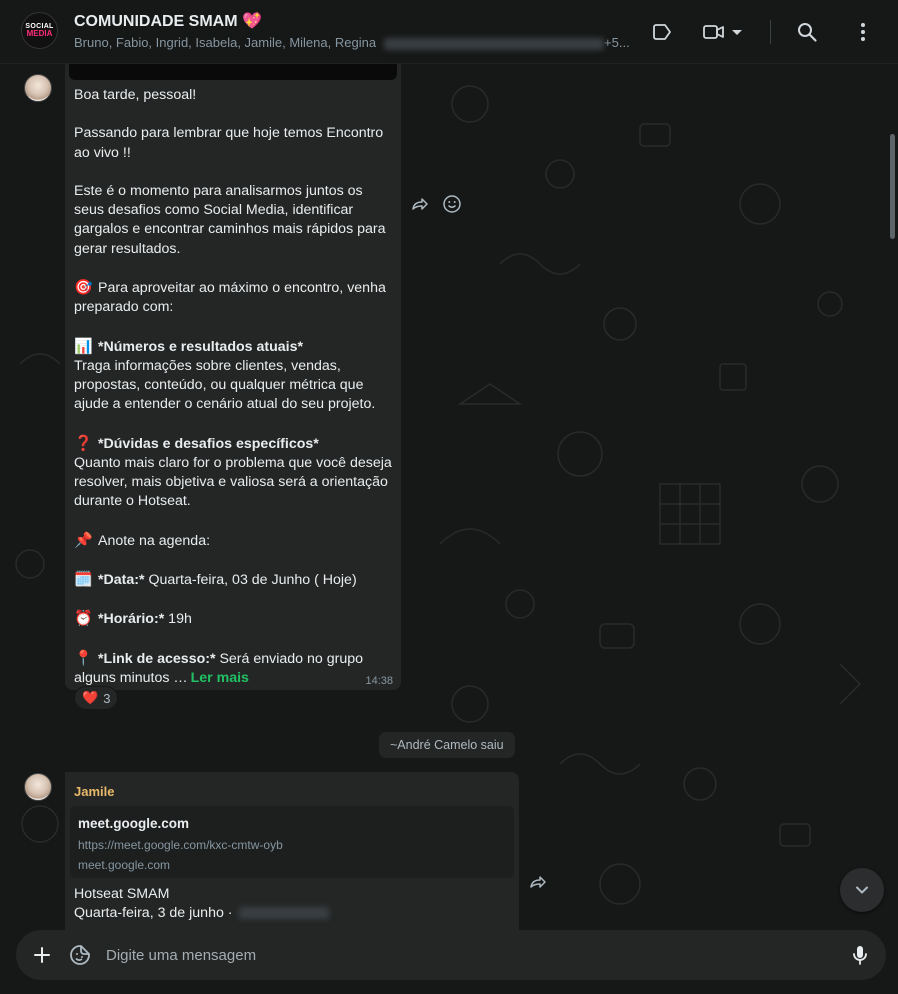 The width and height of the screenshot is (898, 994). I want to click on question-icon: ❓, so click(83, 443).